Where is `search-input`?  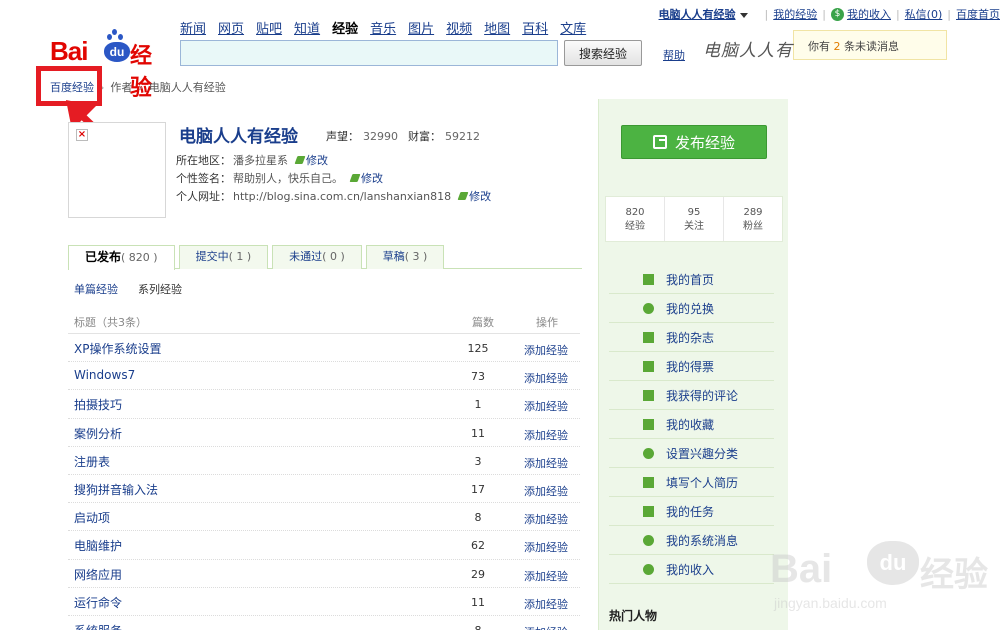 search-input is located at coordinates (369, 53).